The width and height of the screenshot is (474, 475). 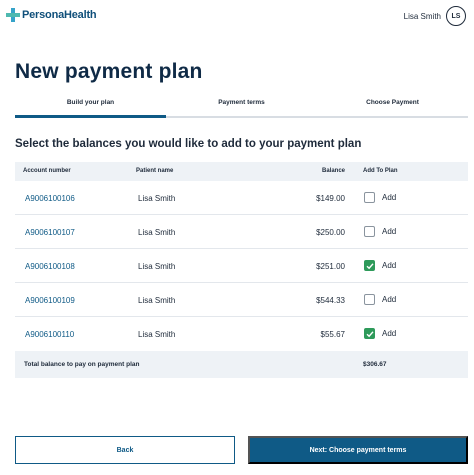 I want to click on table-row: A9006100108 Lisa Smith $251.00 Add, so click(x=241, y=266).